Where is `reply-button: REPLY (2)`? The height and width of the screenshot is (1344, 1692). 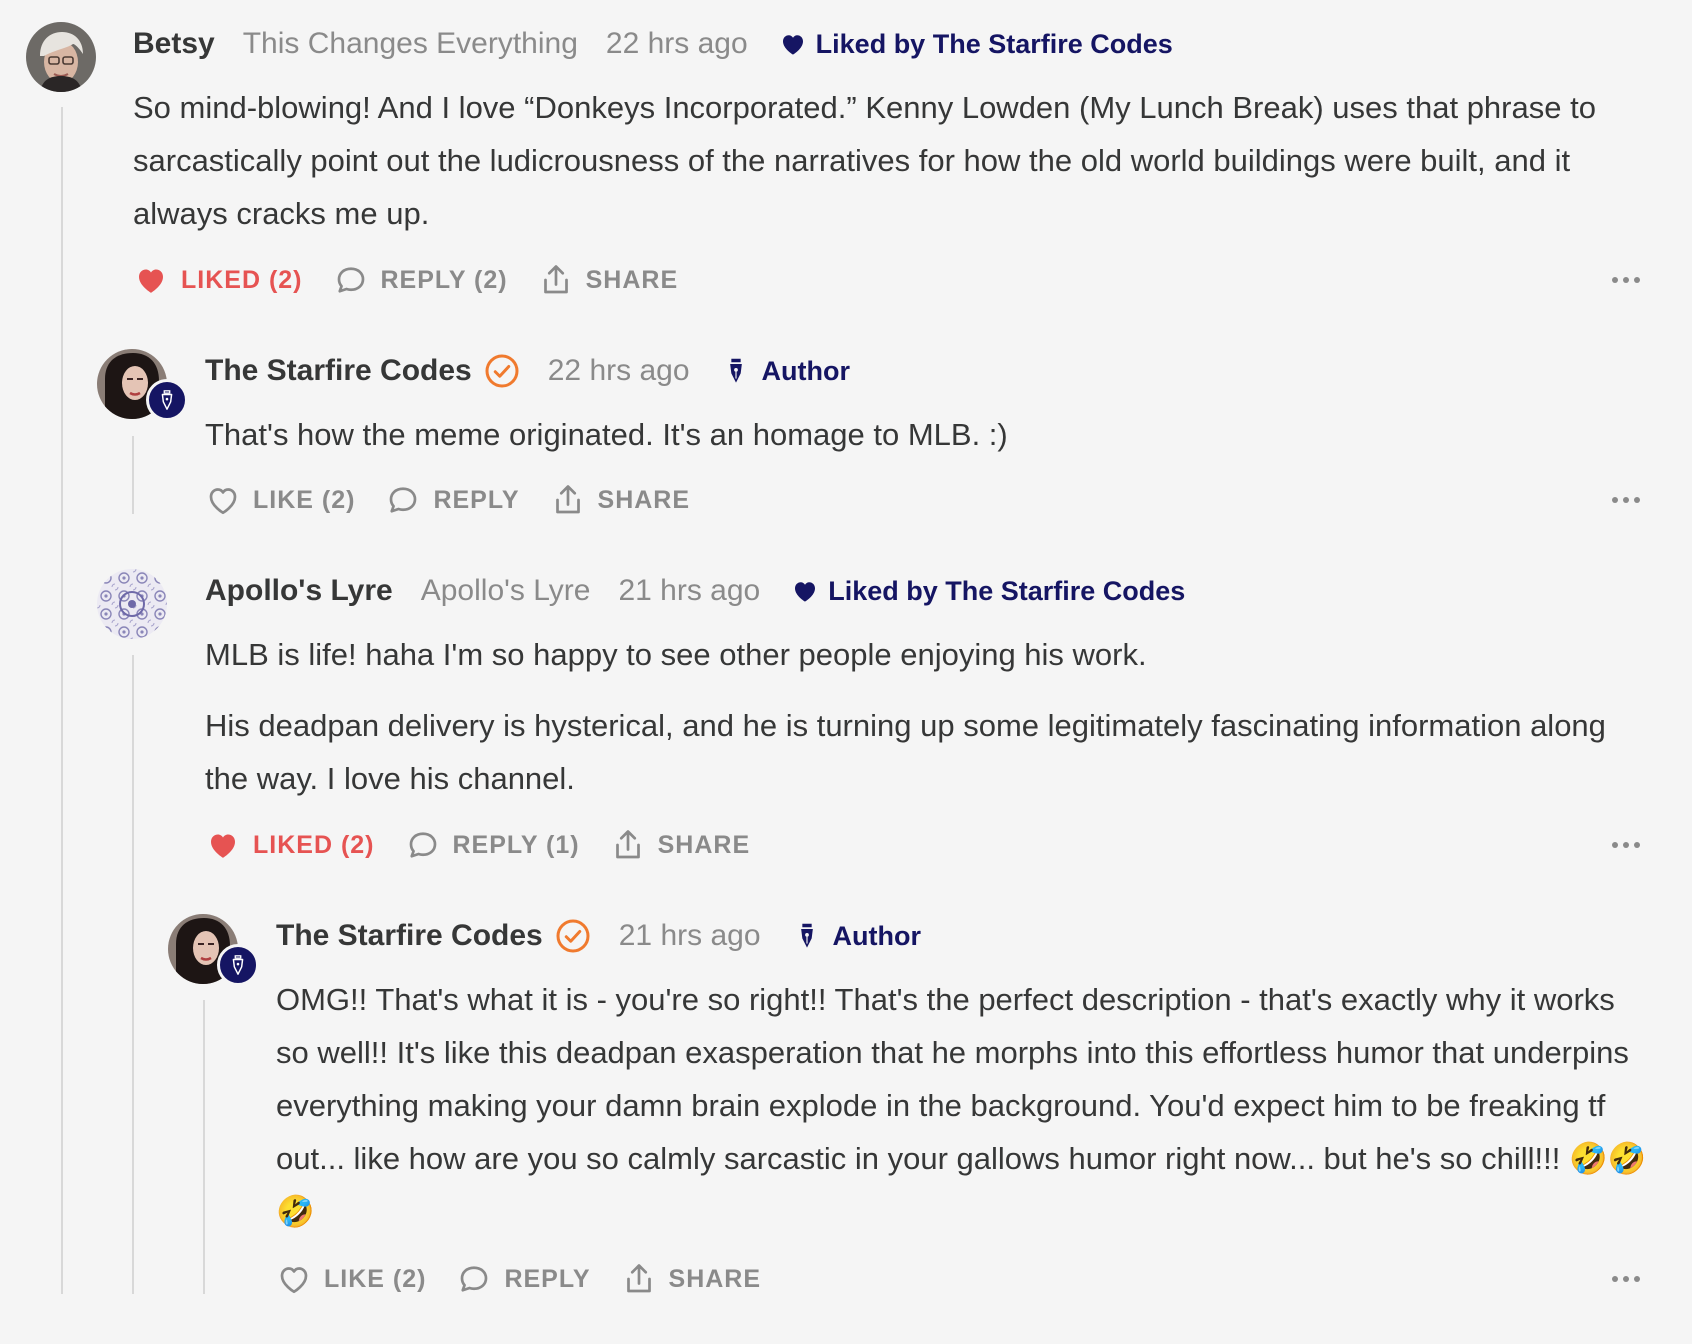 reply-button: REPLY (2) is located at coordinates (420, 280).